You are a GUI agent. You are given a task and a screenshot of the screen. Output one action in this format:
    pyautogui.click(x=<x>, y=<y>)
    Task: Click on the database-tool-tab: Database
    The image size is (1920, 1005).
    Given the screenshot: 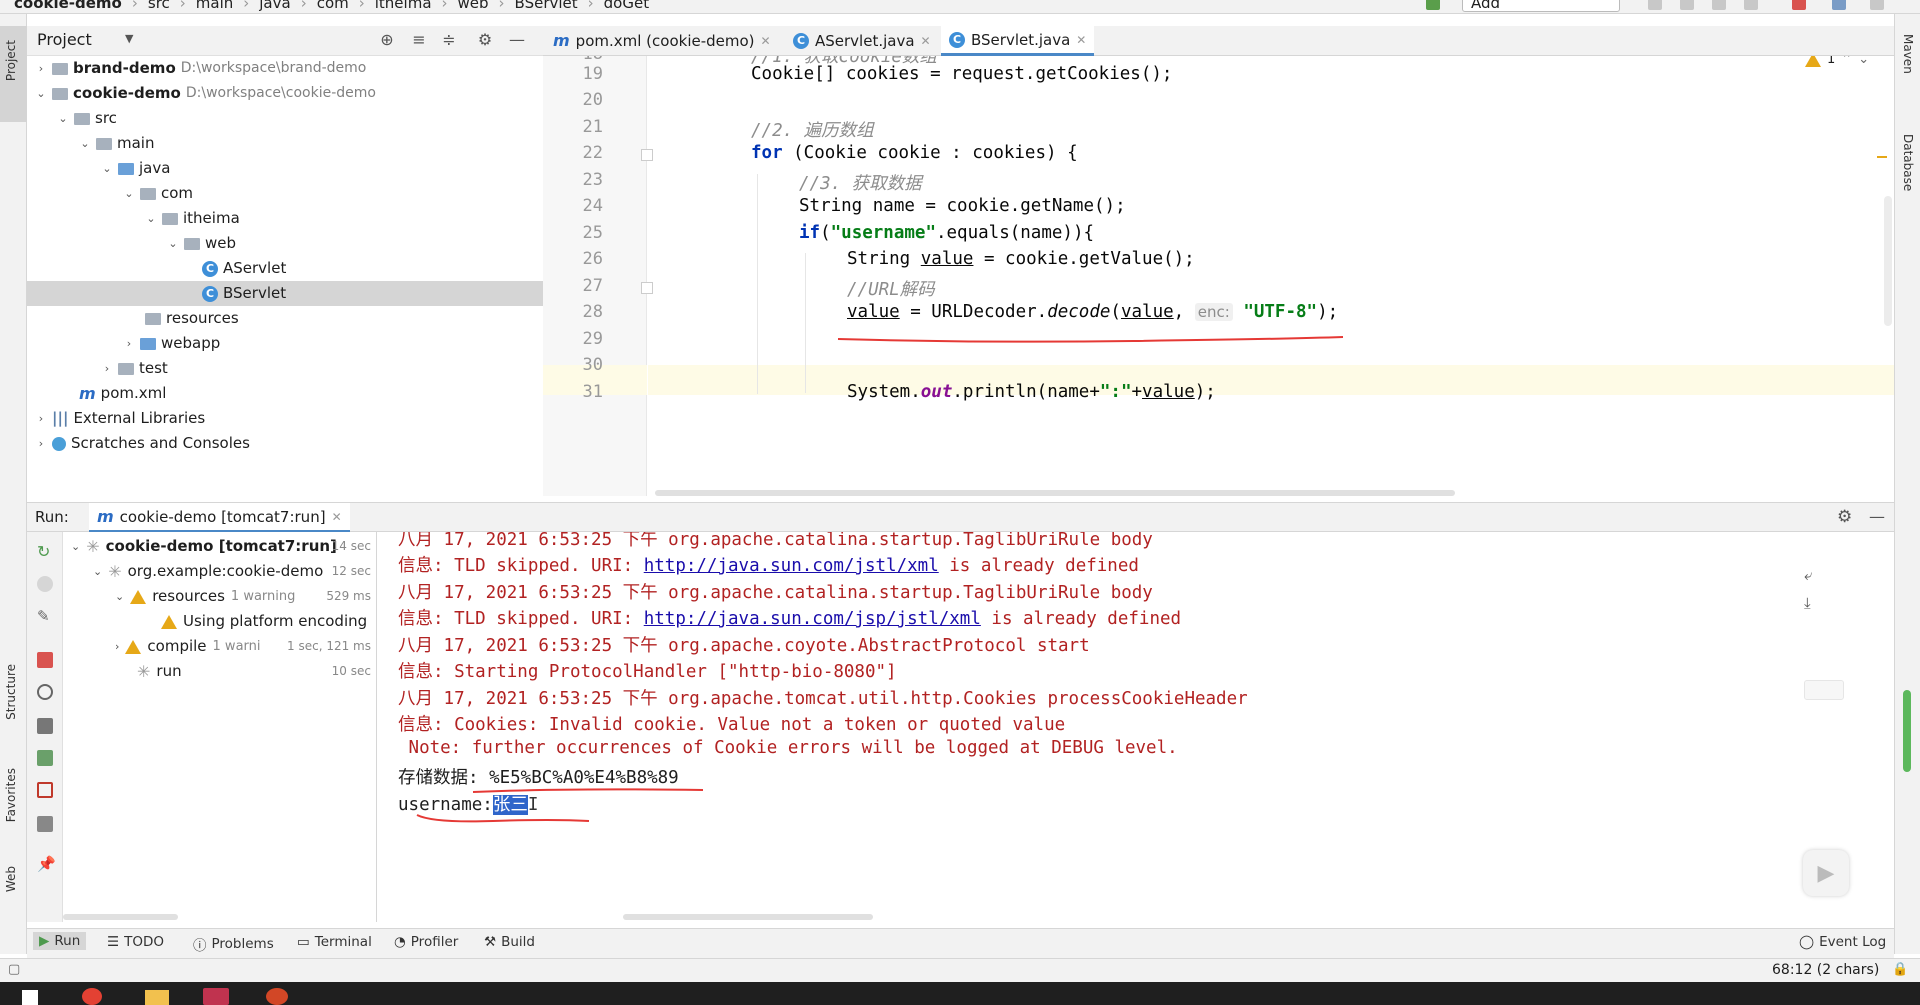 What is the action you would take?
    pyautogui.click(x=1908, y=162)
    